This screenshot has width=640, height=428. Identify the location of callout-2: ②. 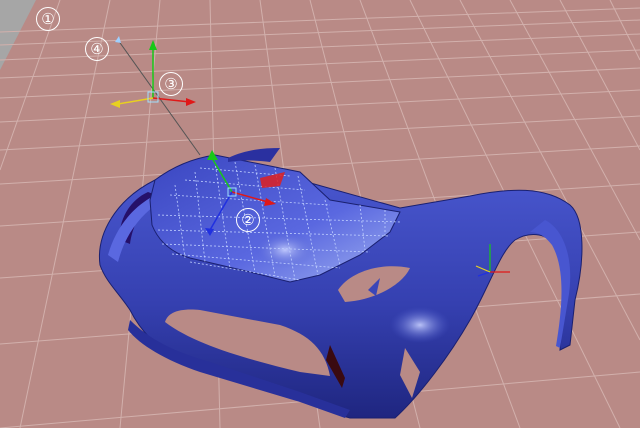
(248, 220).